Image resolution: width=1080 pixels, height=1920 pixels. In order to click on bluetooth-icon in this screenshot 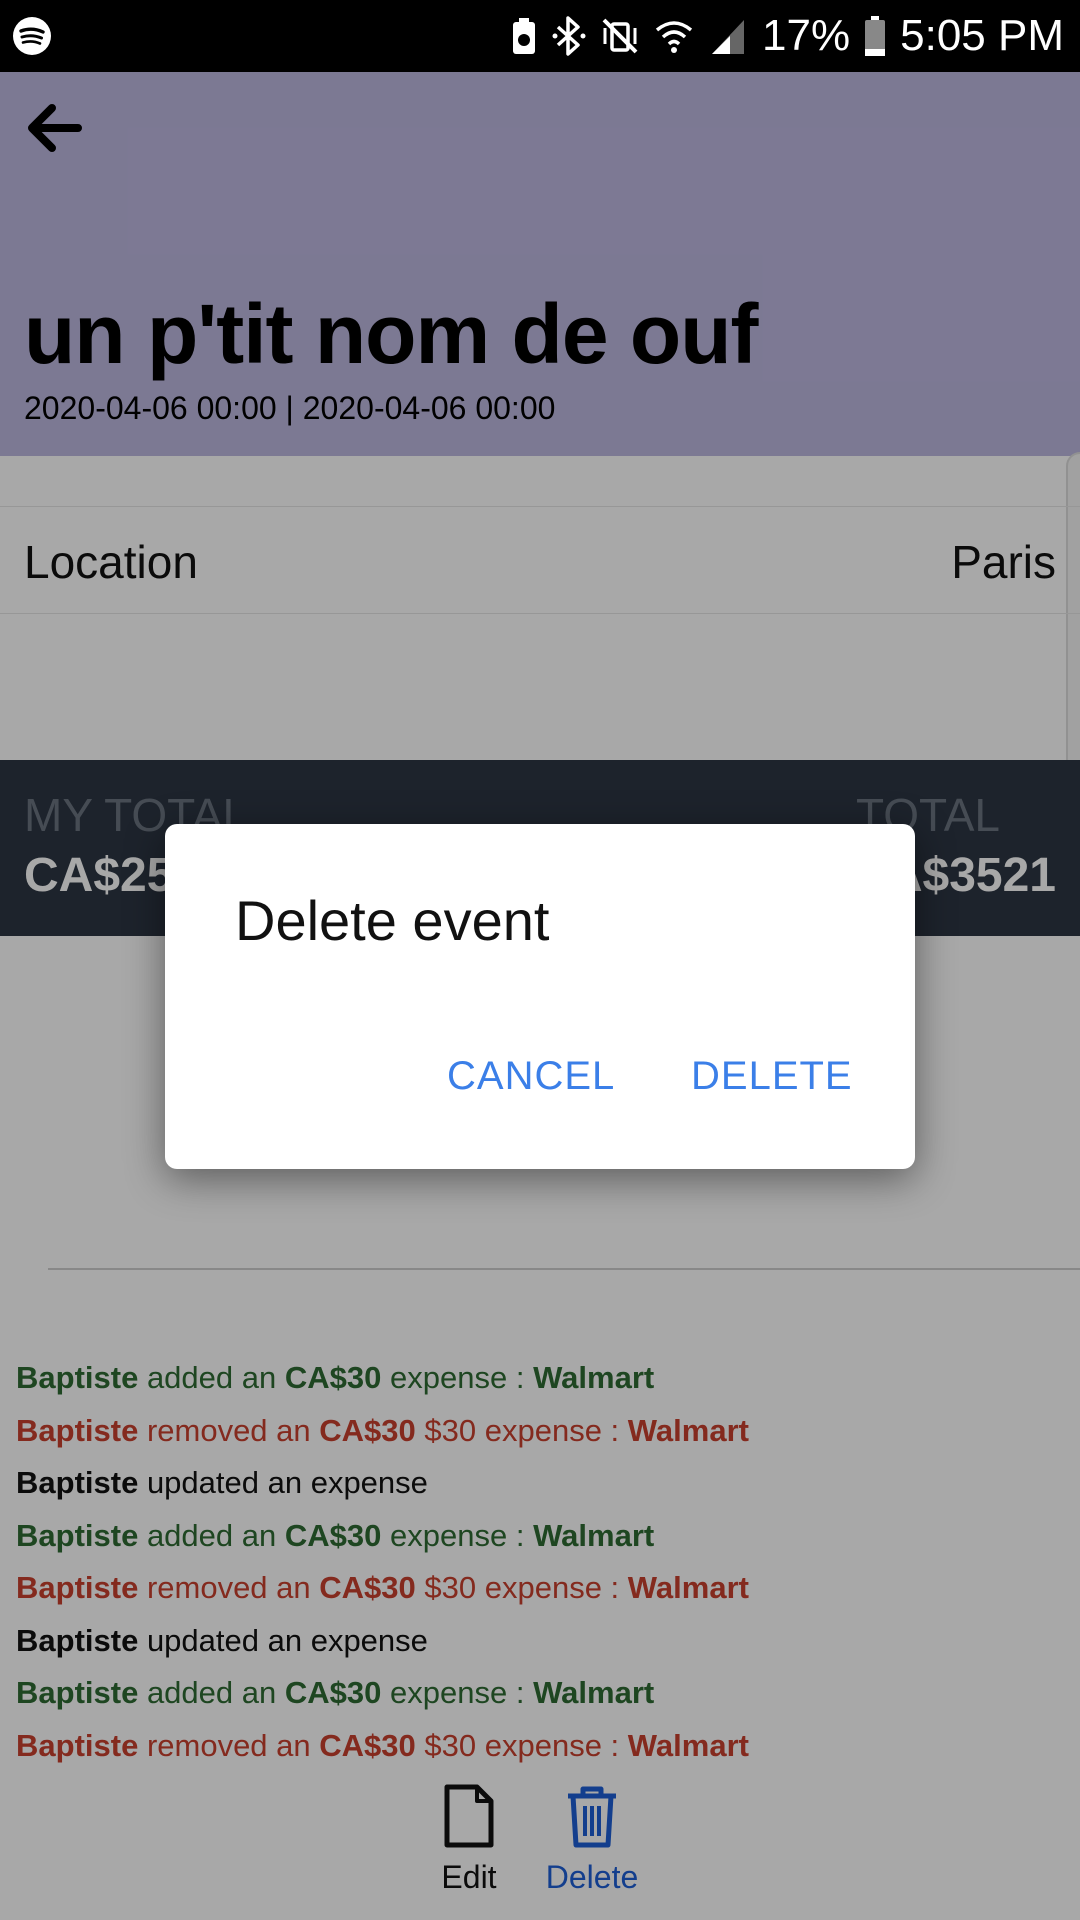, I will do `click(569, 36)`.